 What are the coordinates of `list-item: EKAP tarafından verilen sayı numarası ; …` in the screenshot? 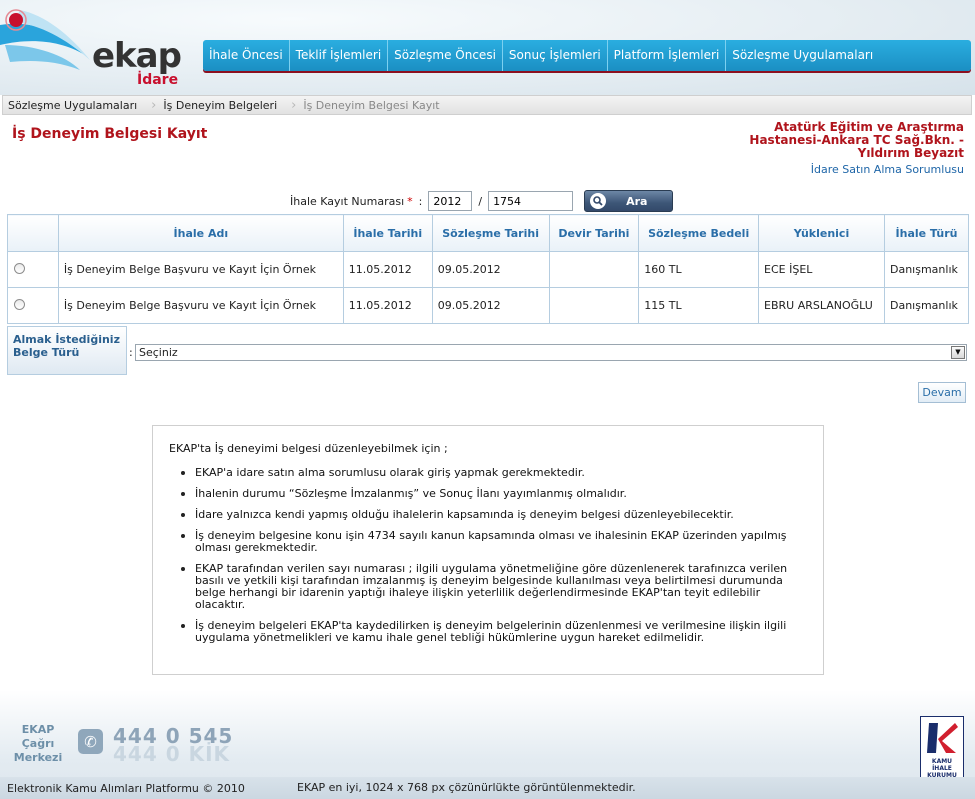 It's located at (495, 587).